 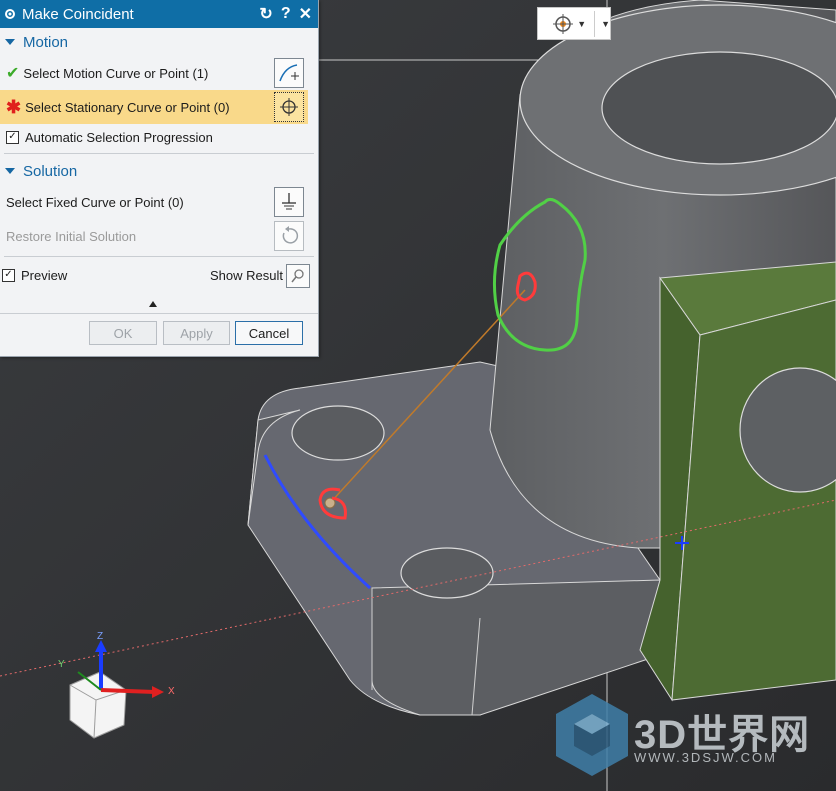 What do you see at coordinates (595, 23) in the screenshot?
I see `toolbar-divider` at bounding box center [595, 23].